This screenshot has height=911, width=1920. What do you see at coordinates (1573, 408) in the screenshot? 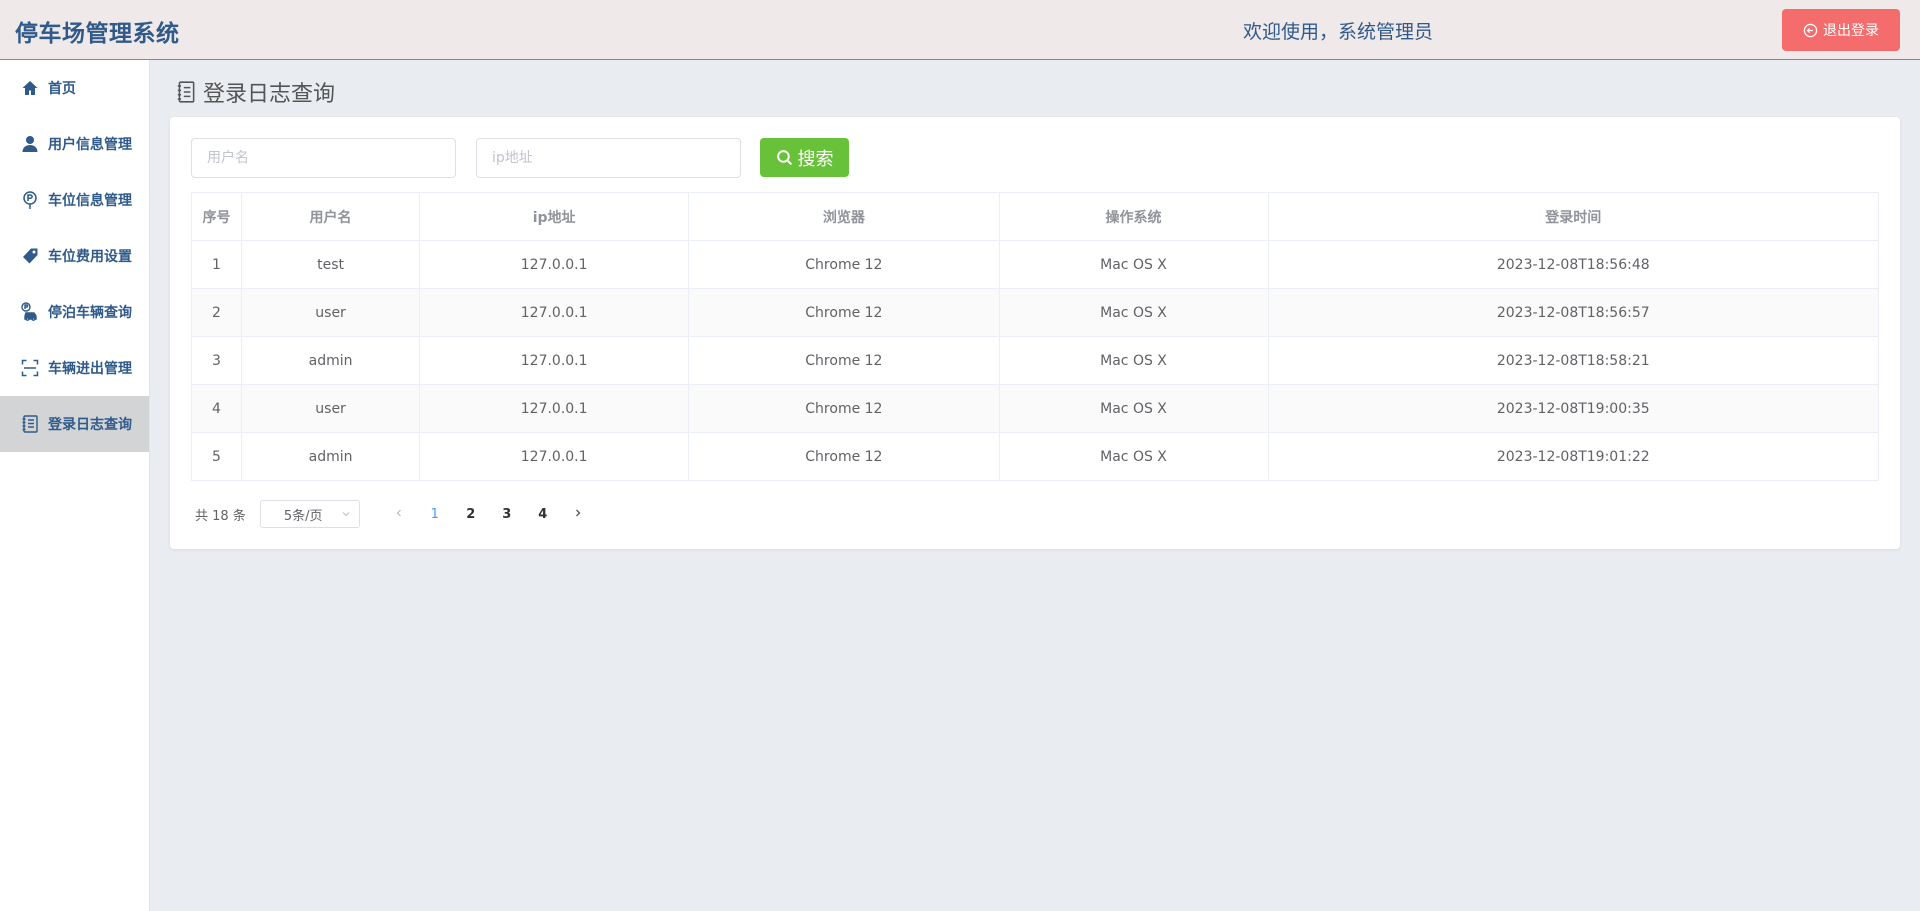
I see `cell-login-time: 2023-12-08T19:00:35` at bounding box center [1573, 408].